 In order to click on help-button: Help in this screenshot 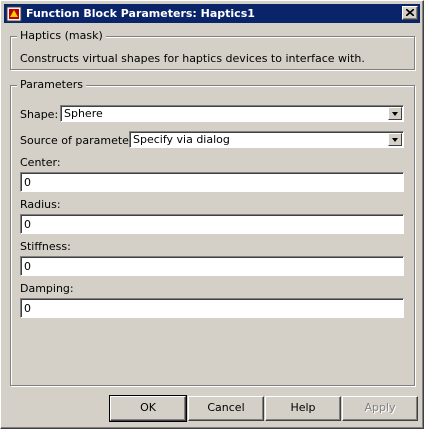, I will do `click(303, 408)`.